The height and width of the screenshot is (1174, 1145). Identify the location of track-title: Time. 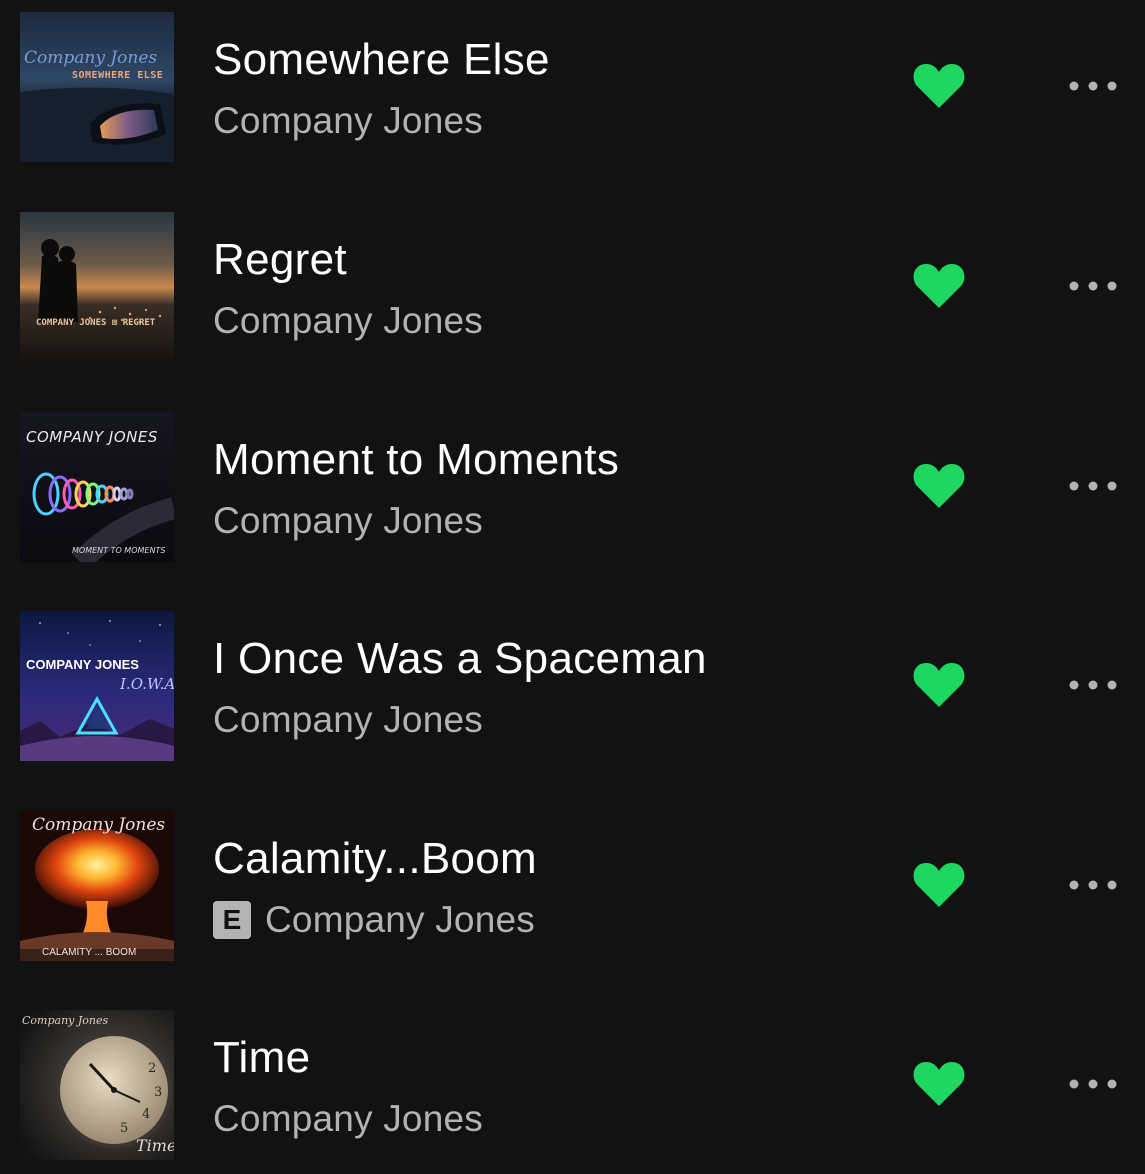
(262, 1057).